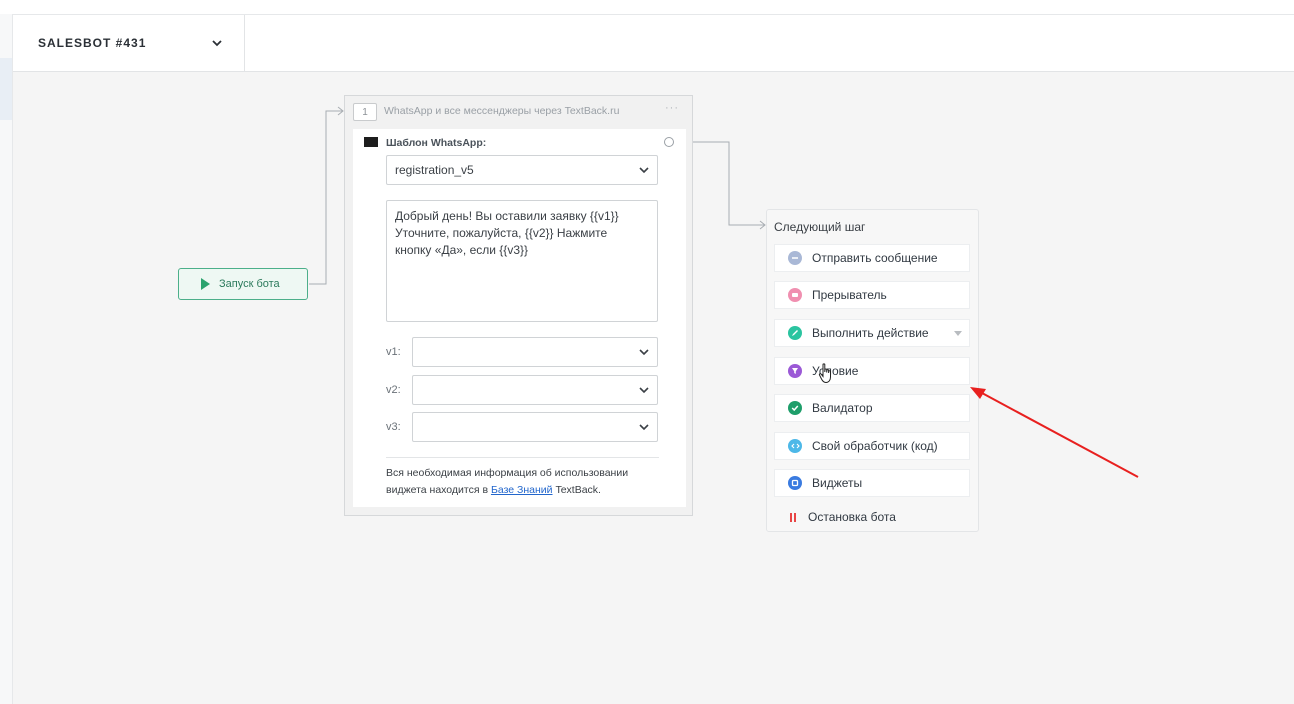 This screenshot has height=704, width=1294. Describe the element at coordinates (1054, 432) in the screenshot. I see `annotation-arrow` at that location.